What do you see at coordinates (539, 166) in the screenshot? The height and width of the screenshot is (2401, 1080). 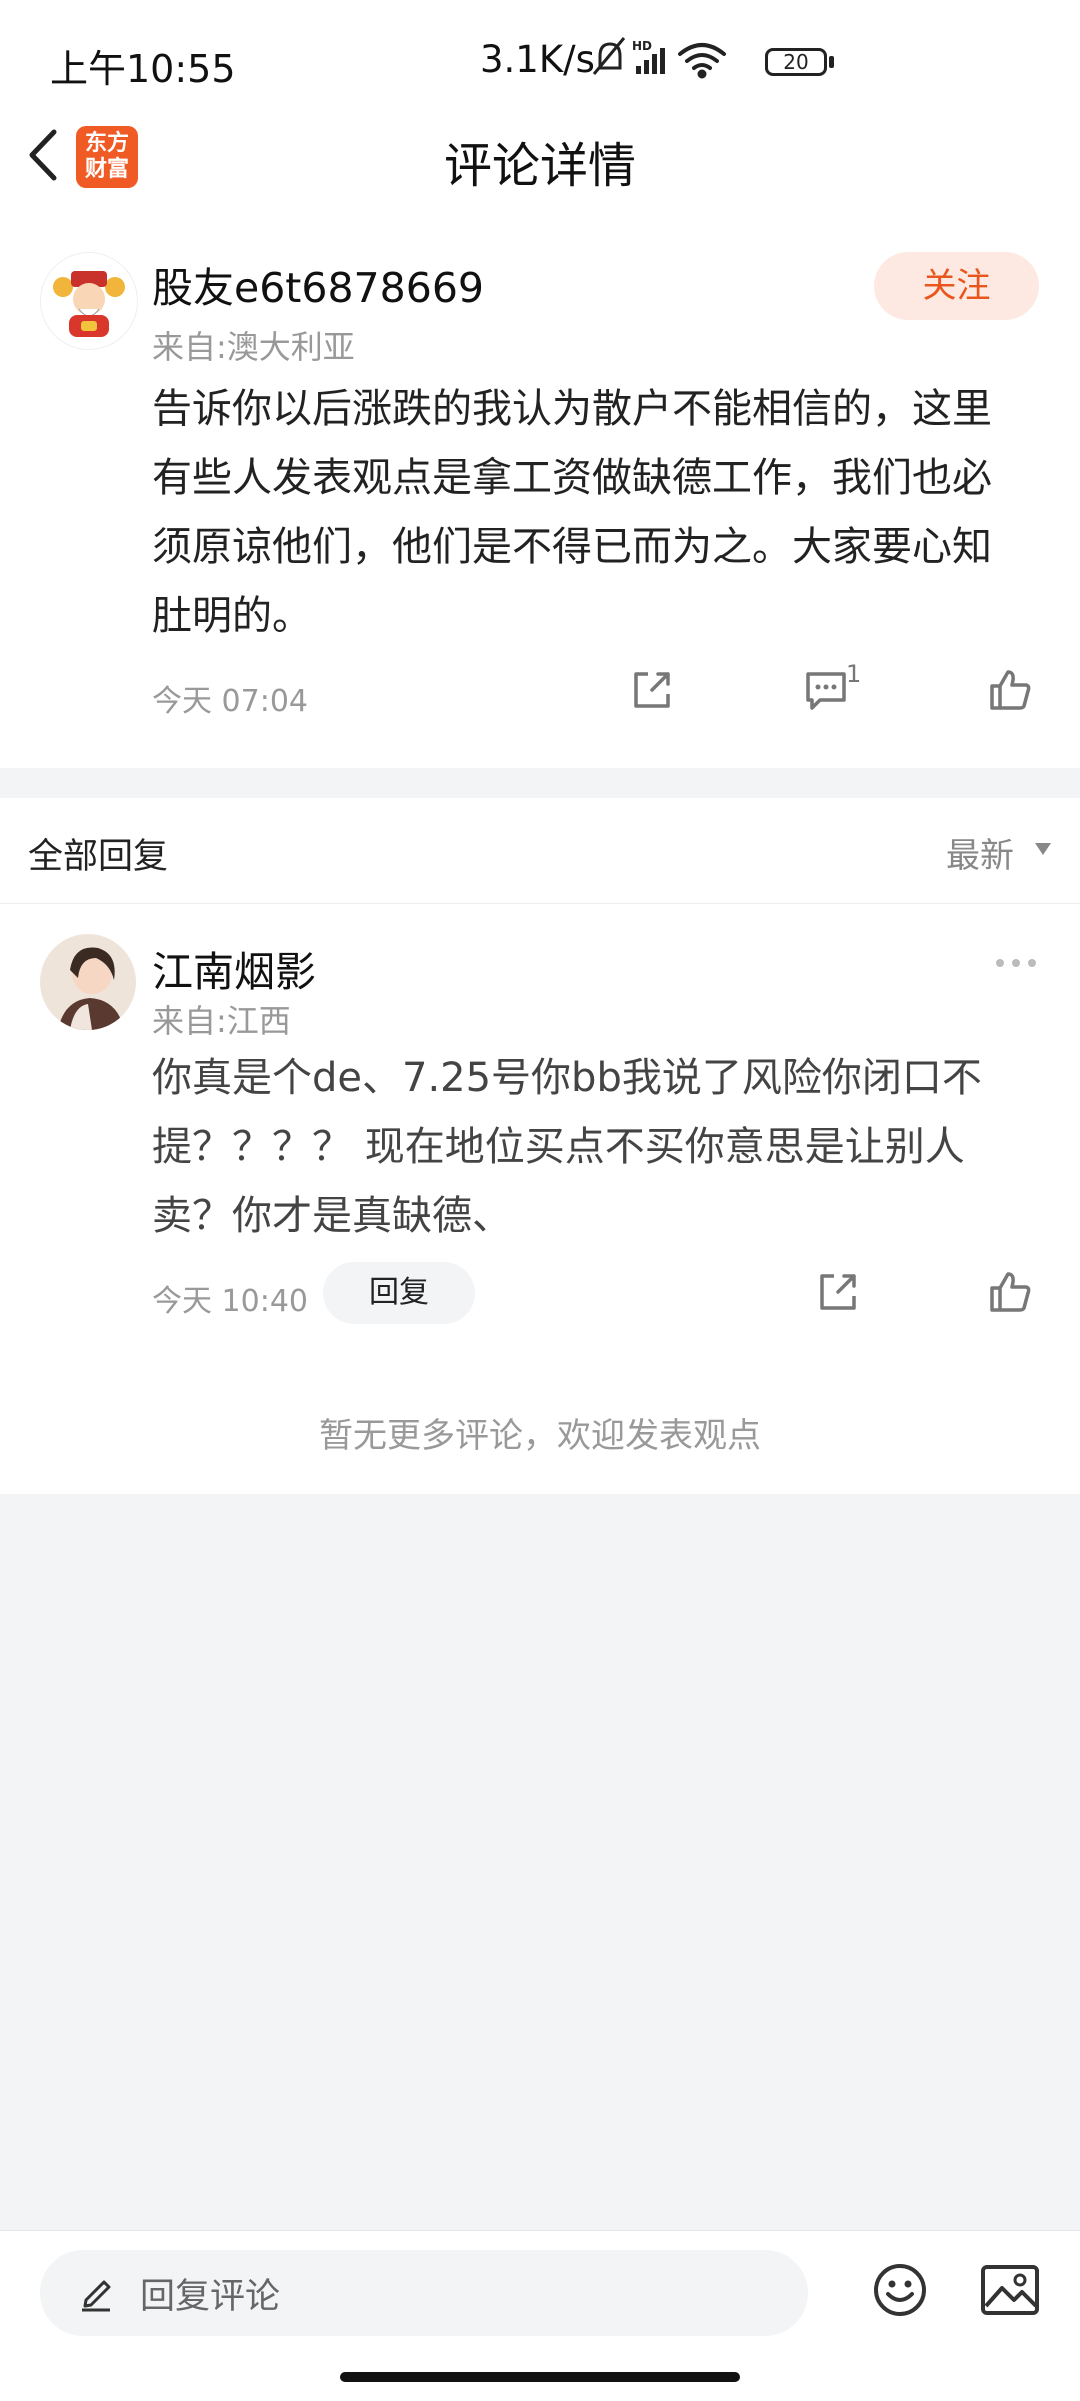 I see `page-title: 评论详情` at bounding box center [539, 166].